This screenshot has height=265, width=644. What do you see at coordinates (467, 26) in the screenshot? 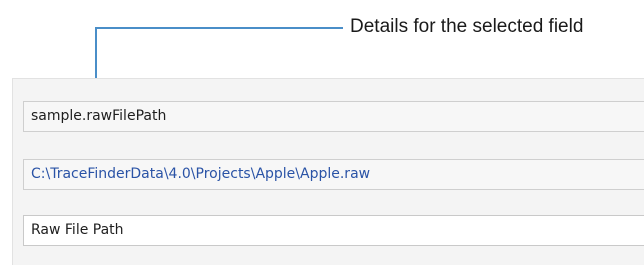
I see `callout-label: Details for the selected field` at bounding box center [467, 26].